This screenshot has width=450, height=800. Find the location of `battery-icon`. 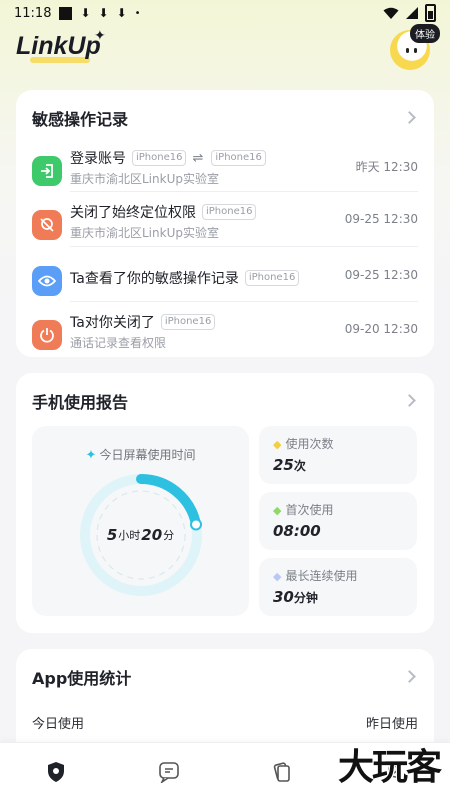

battery-icon is located at coordinates (430, 13).